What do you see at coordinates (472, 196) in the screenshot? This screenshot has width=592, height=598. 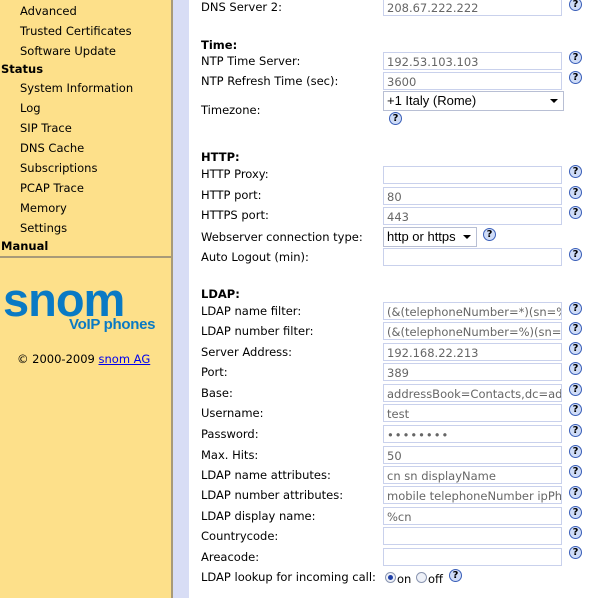 I see `http-port-input: 80` at bounding box center [472, 196].